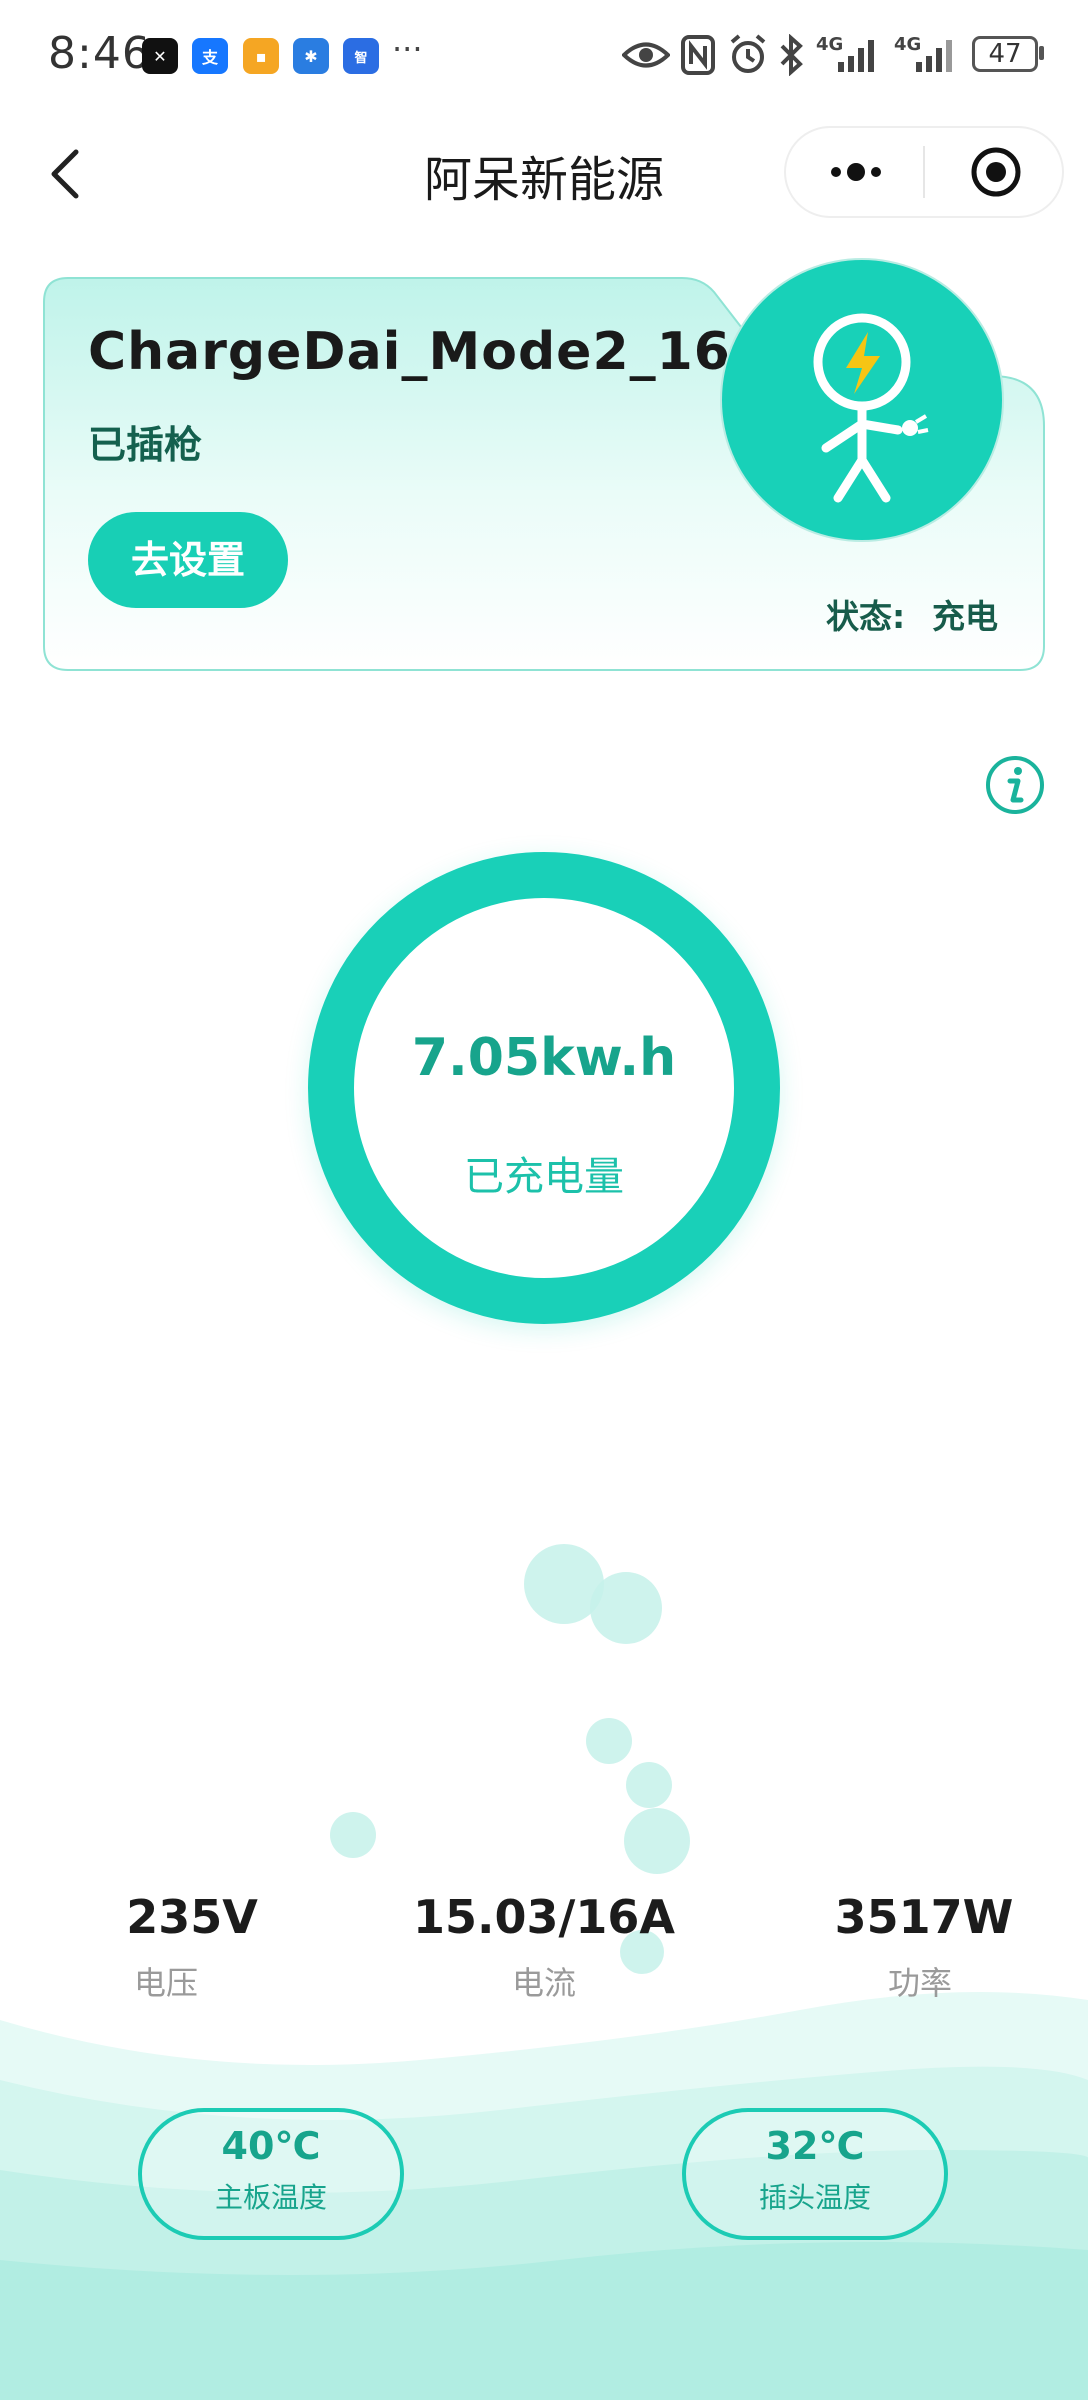 This screenshot has height=2400, width=1088. I want to click on more-notifications-icon: ···, so click(407, 49).